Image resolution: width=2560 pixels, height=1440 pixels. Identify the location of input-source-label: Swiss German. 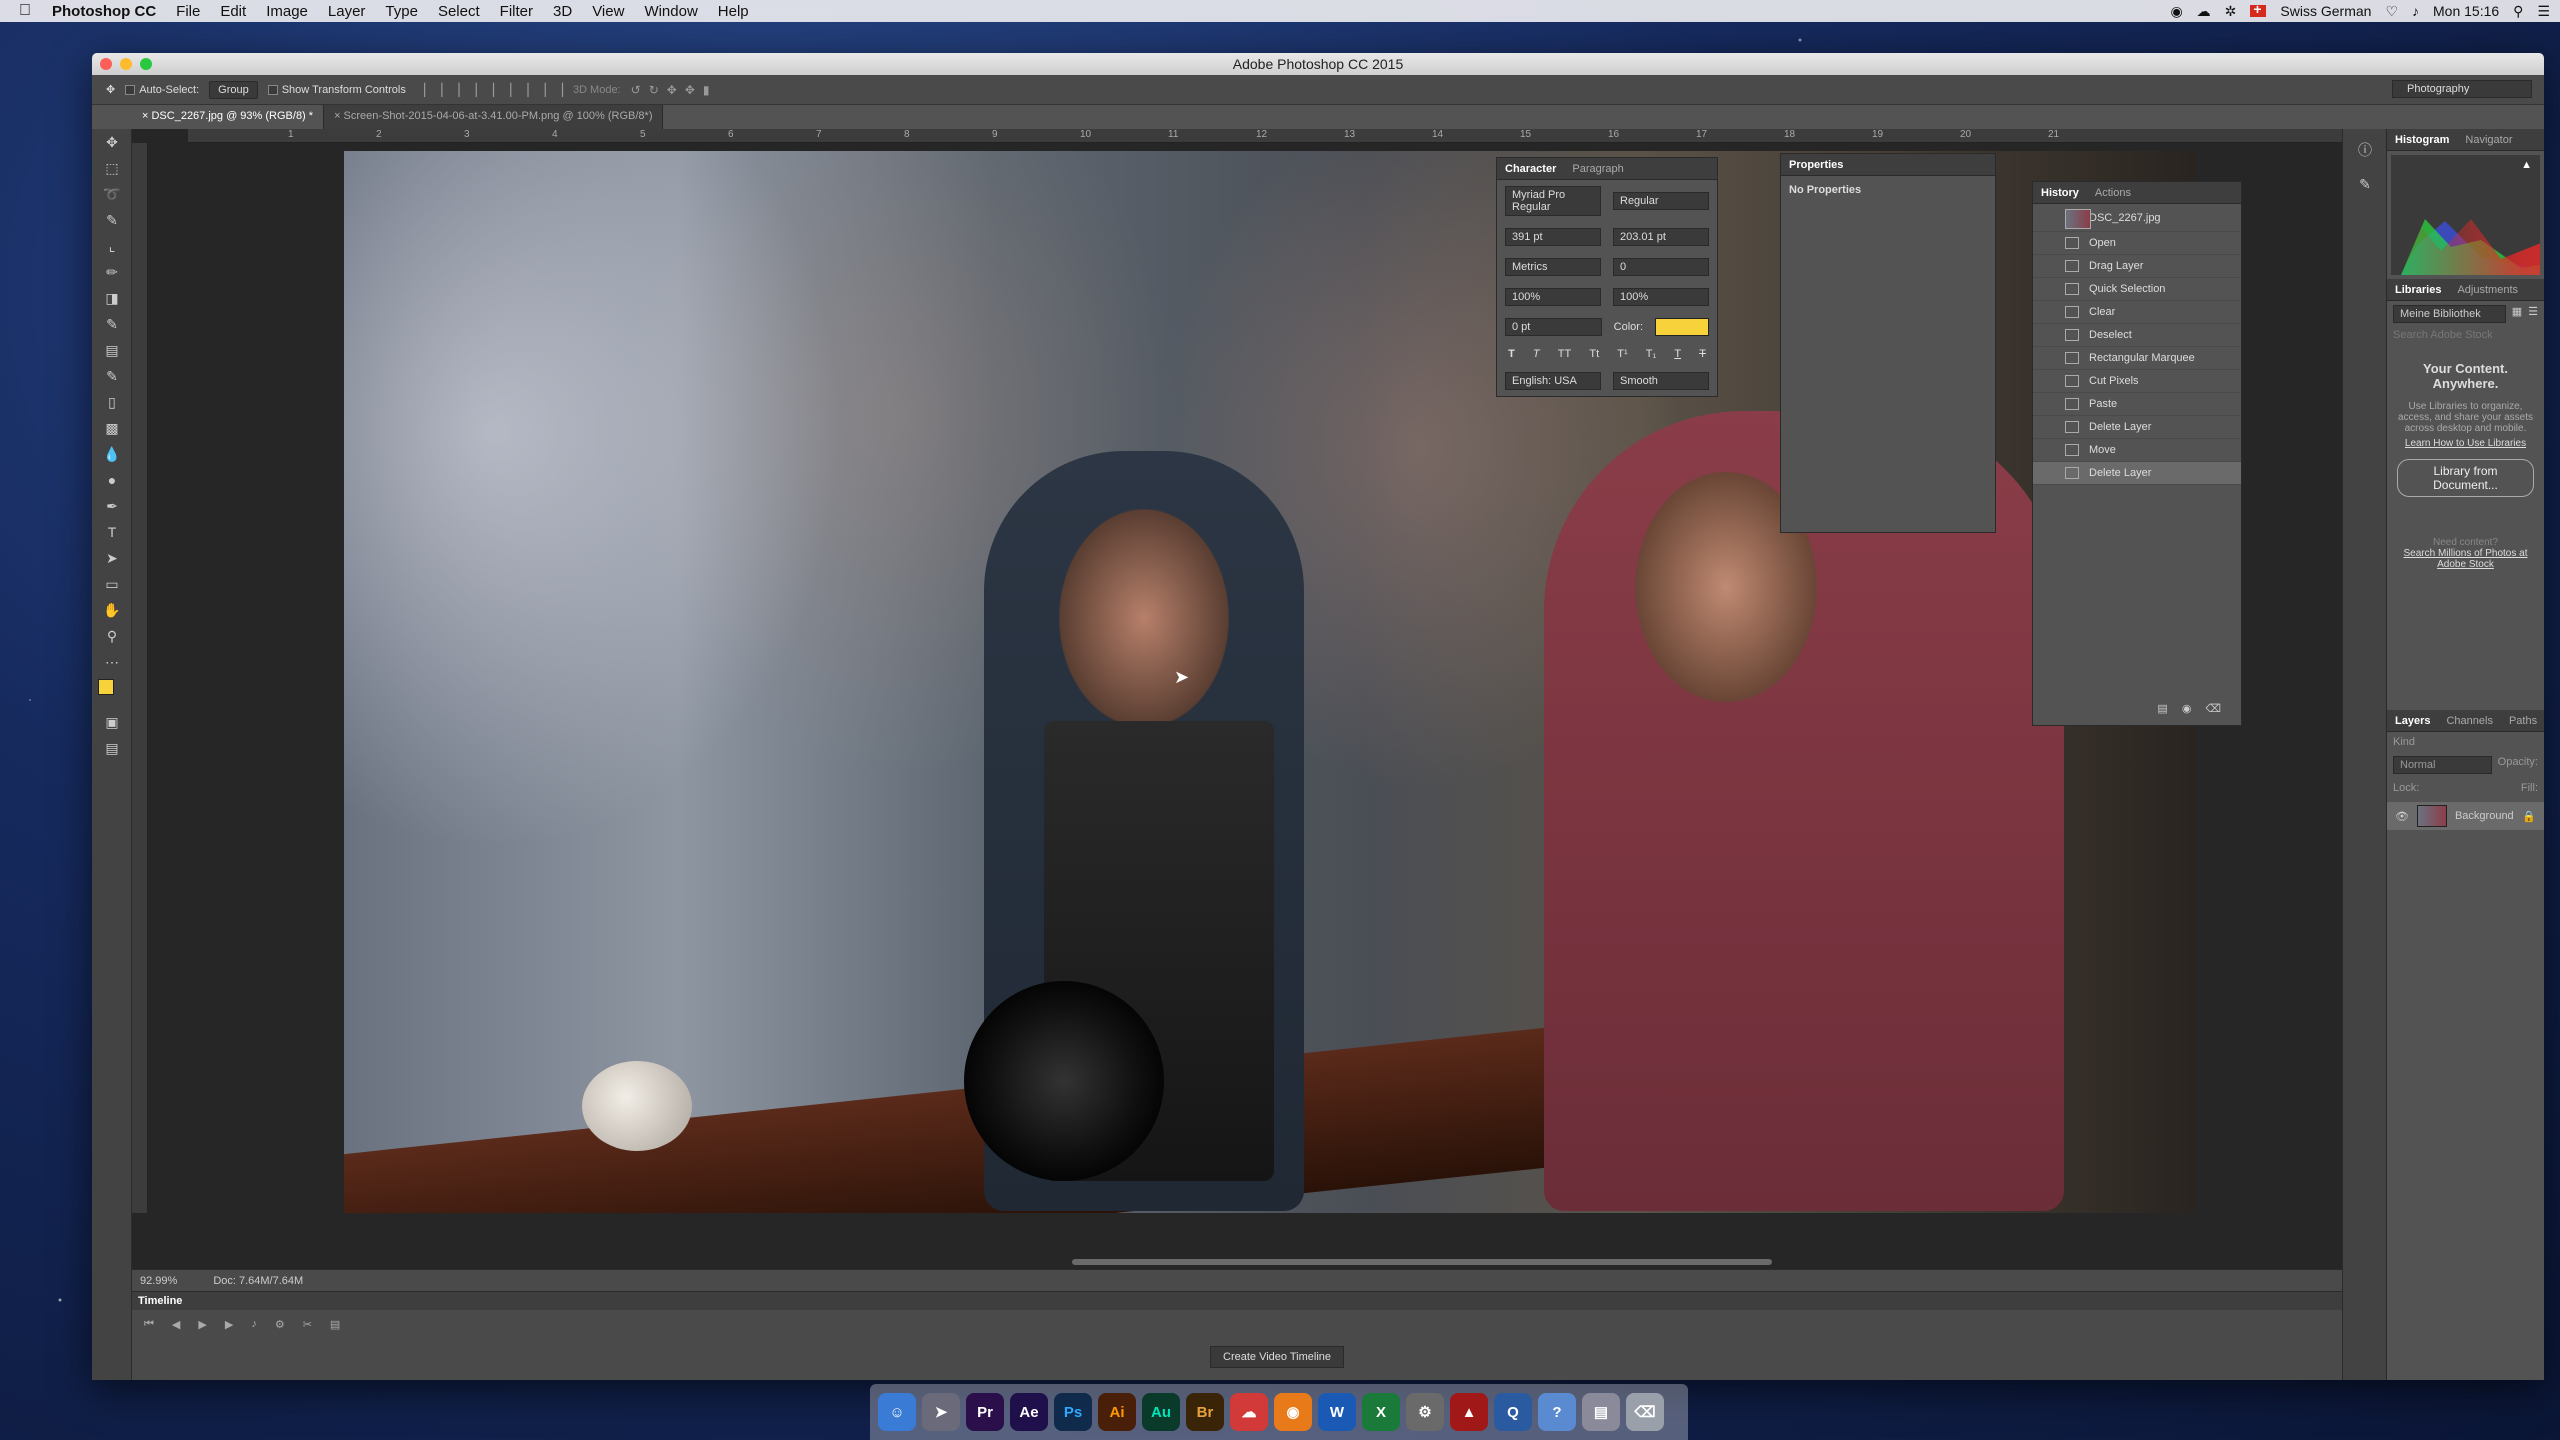
(2325, 11).